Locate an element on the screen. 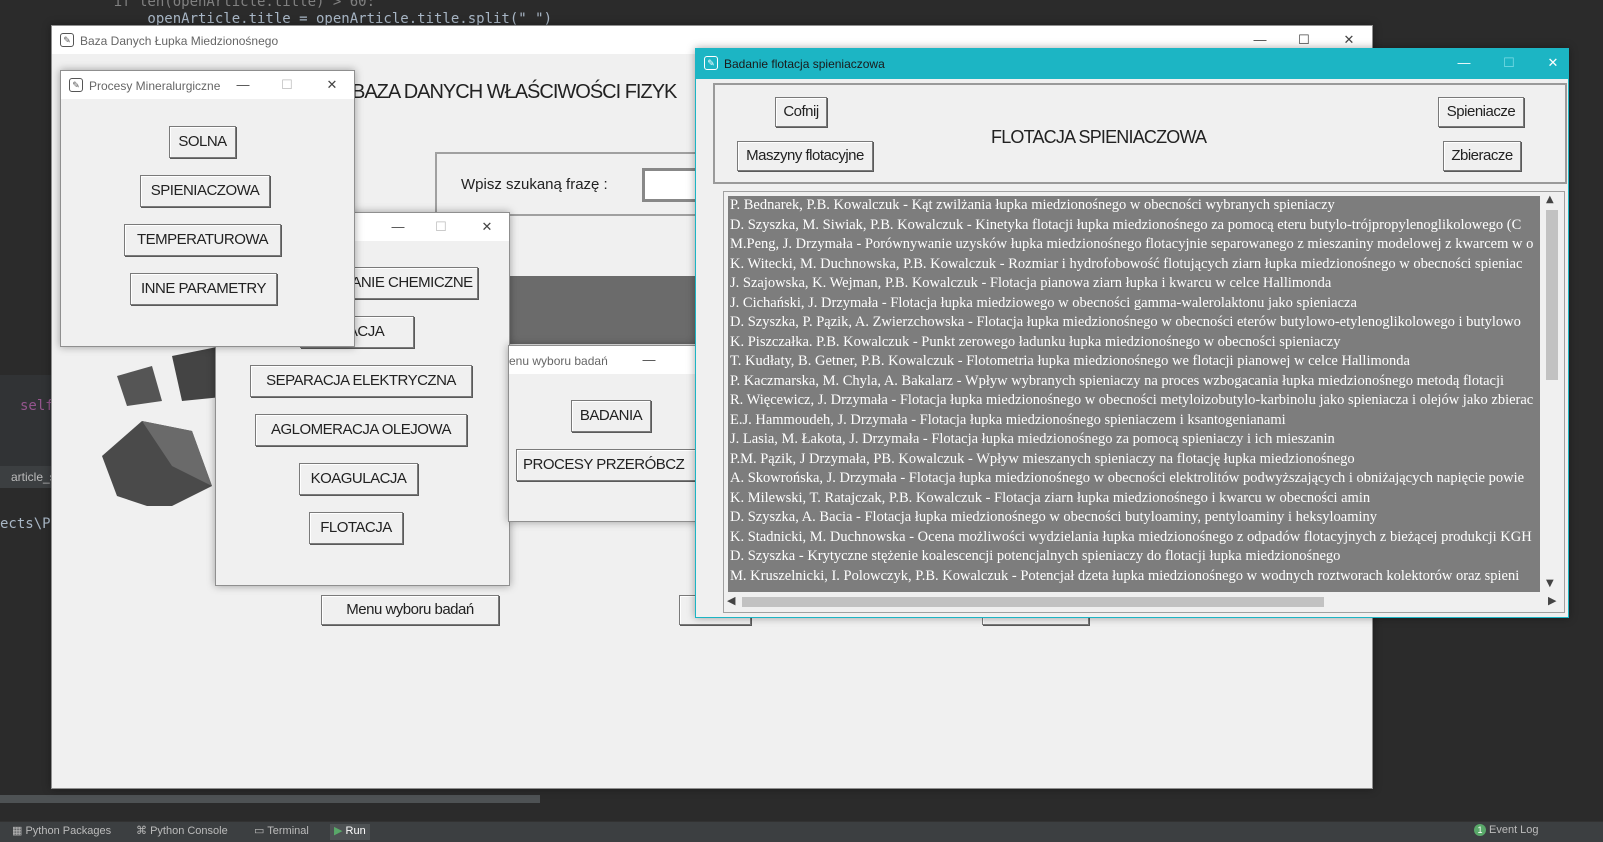 The width and height of the screenshot is (1603, 842). flotacja-window-title: Badanie flotacja spieniaczowa is located at coordinates (804, 64).